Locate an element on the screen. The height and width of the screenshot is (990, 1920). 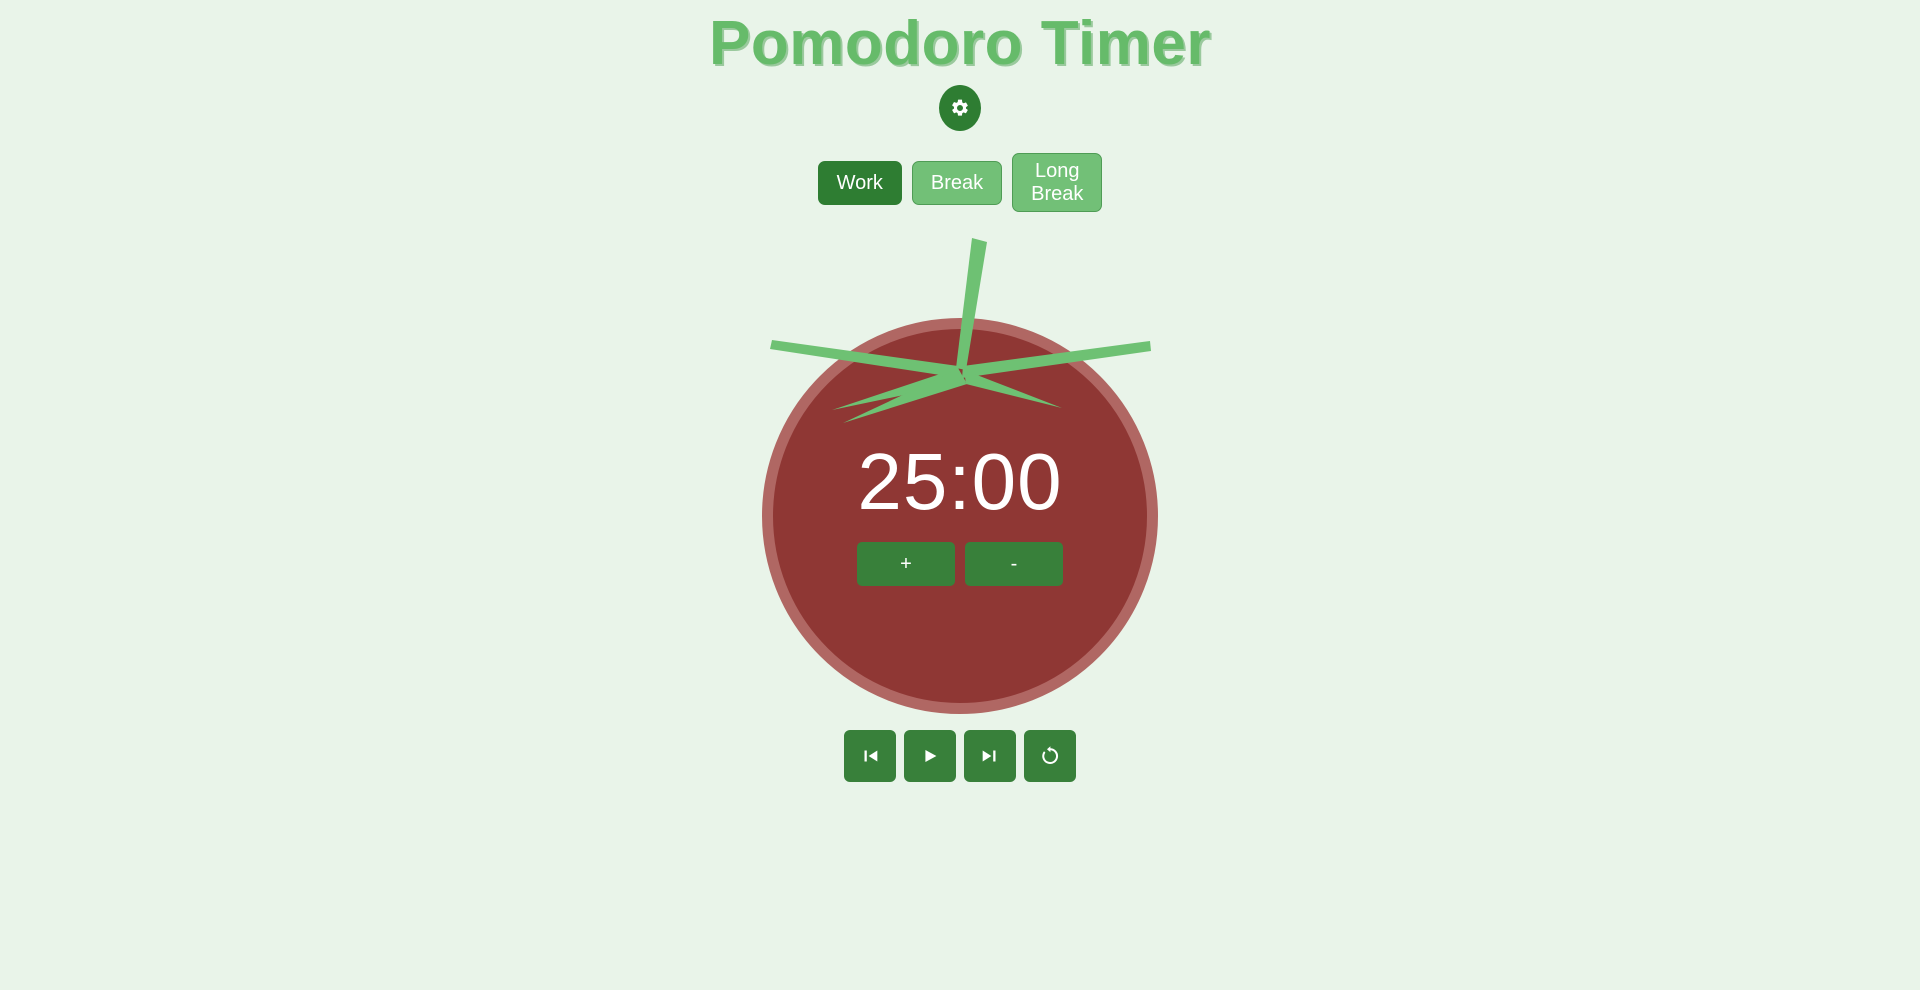
skip-next-button is located at coordinates (990, 756).